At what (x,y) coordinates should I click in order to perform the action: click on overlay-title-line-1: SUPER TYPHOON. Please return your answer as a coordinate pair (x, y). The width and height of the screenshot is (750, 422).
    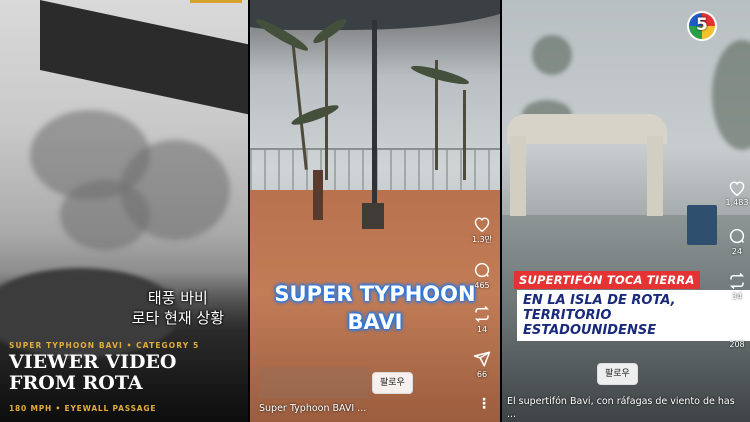
    Looking at the image, I should click on (375, 294).